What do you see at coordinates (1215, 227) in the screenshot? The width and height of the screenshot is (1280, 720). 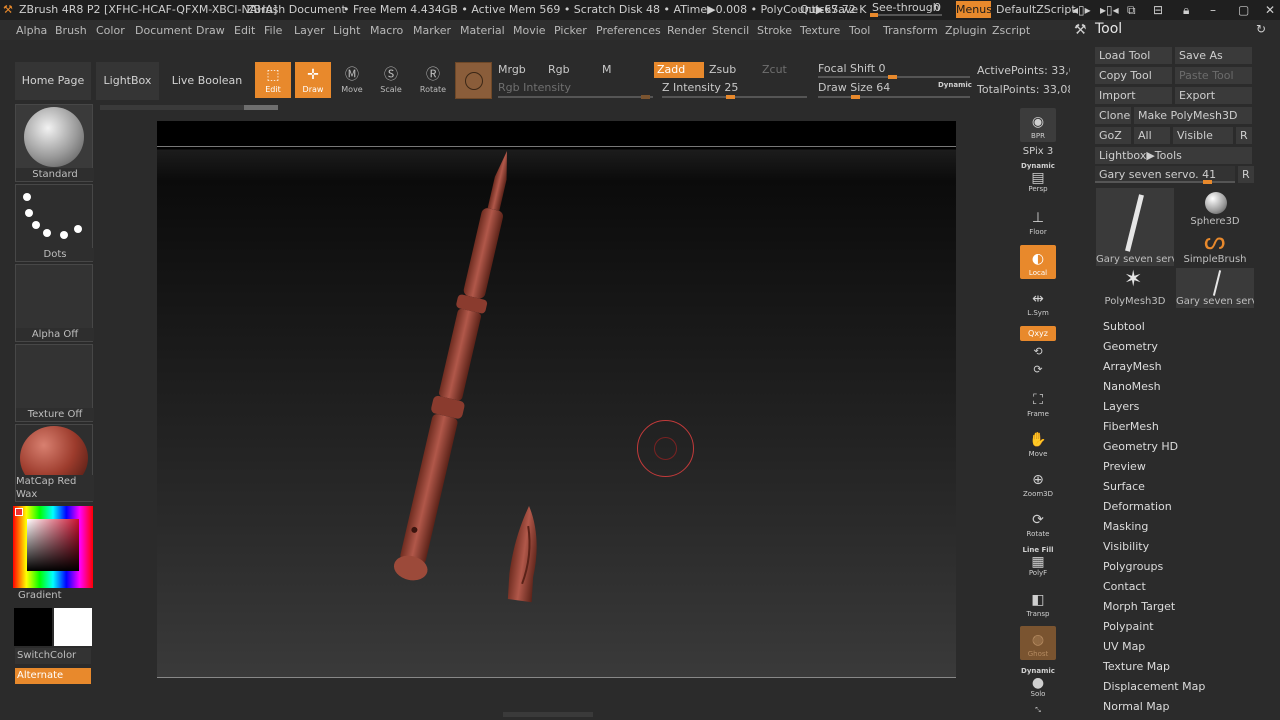 I see `tool-thumb-sphere3d: Sphere3D ᔕ SimpleBrush` at bounding box center [1215, 227].